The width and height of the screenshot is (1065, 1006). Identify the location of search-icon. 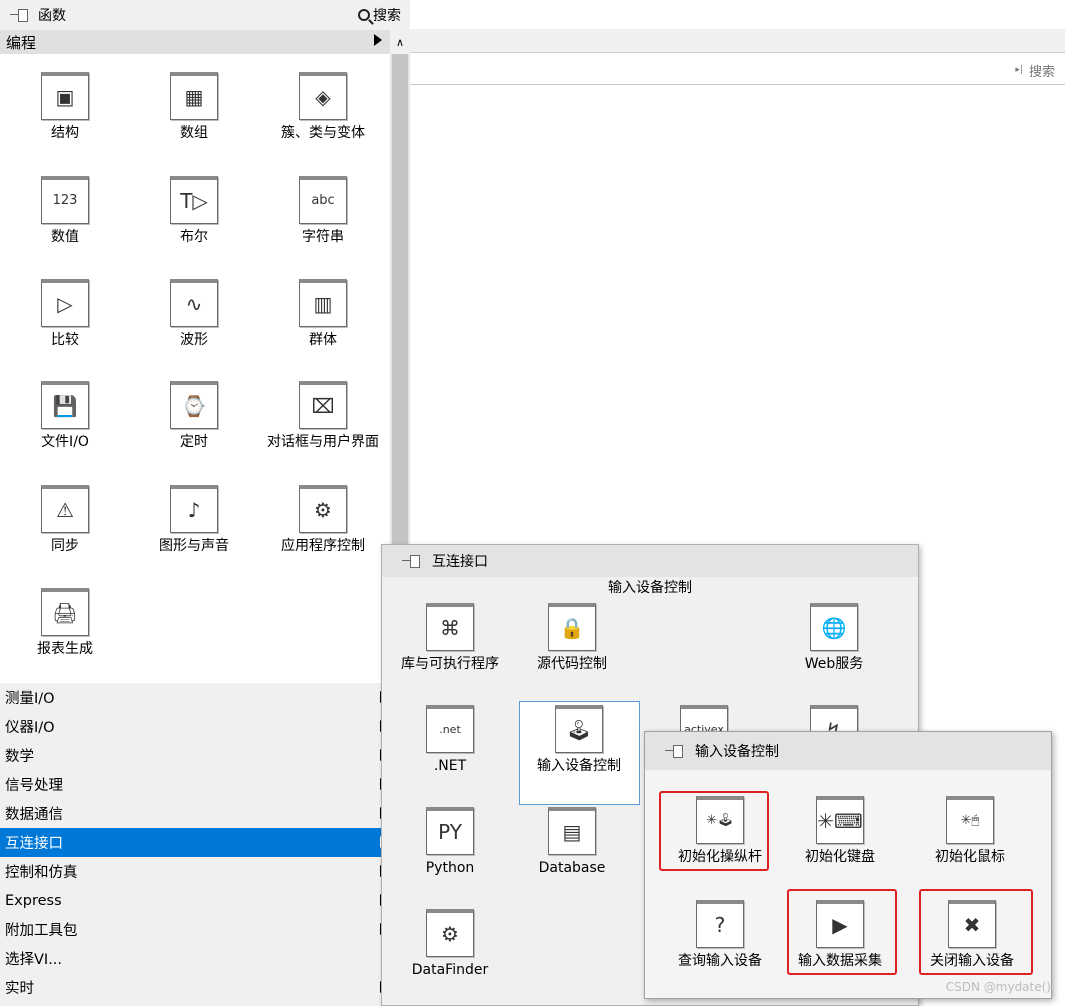
(364, 15).